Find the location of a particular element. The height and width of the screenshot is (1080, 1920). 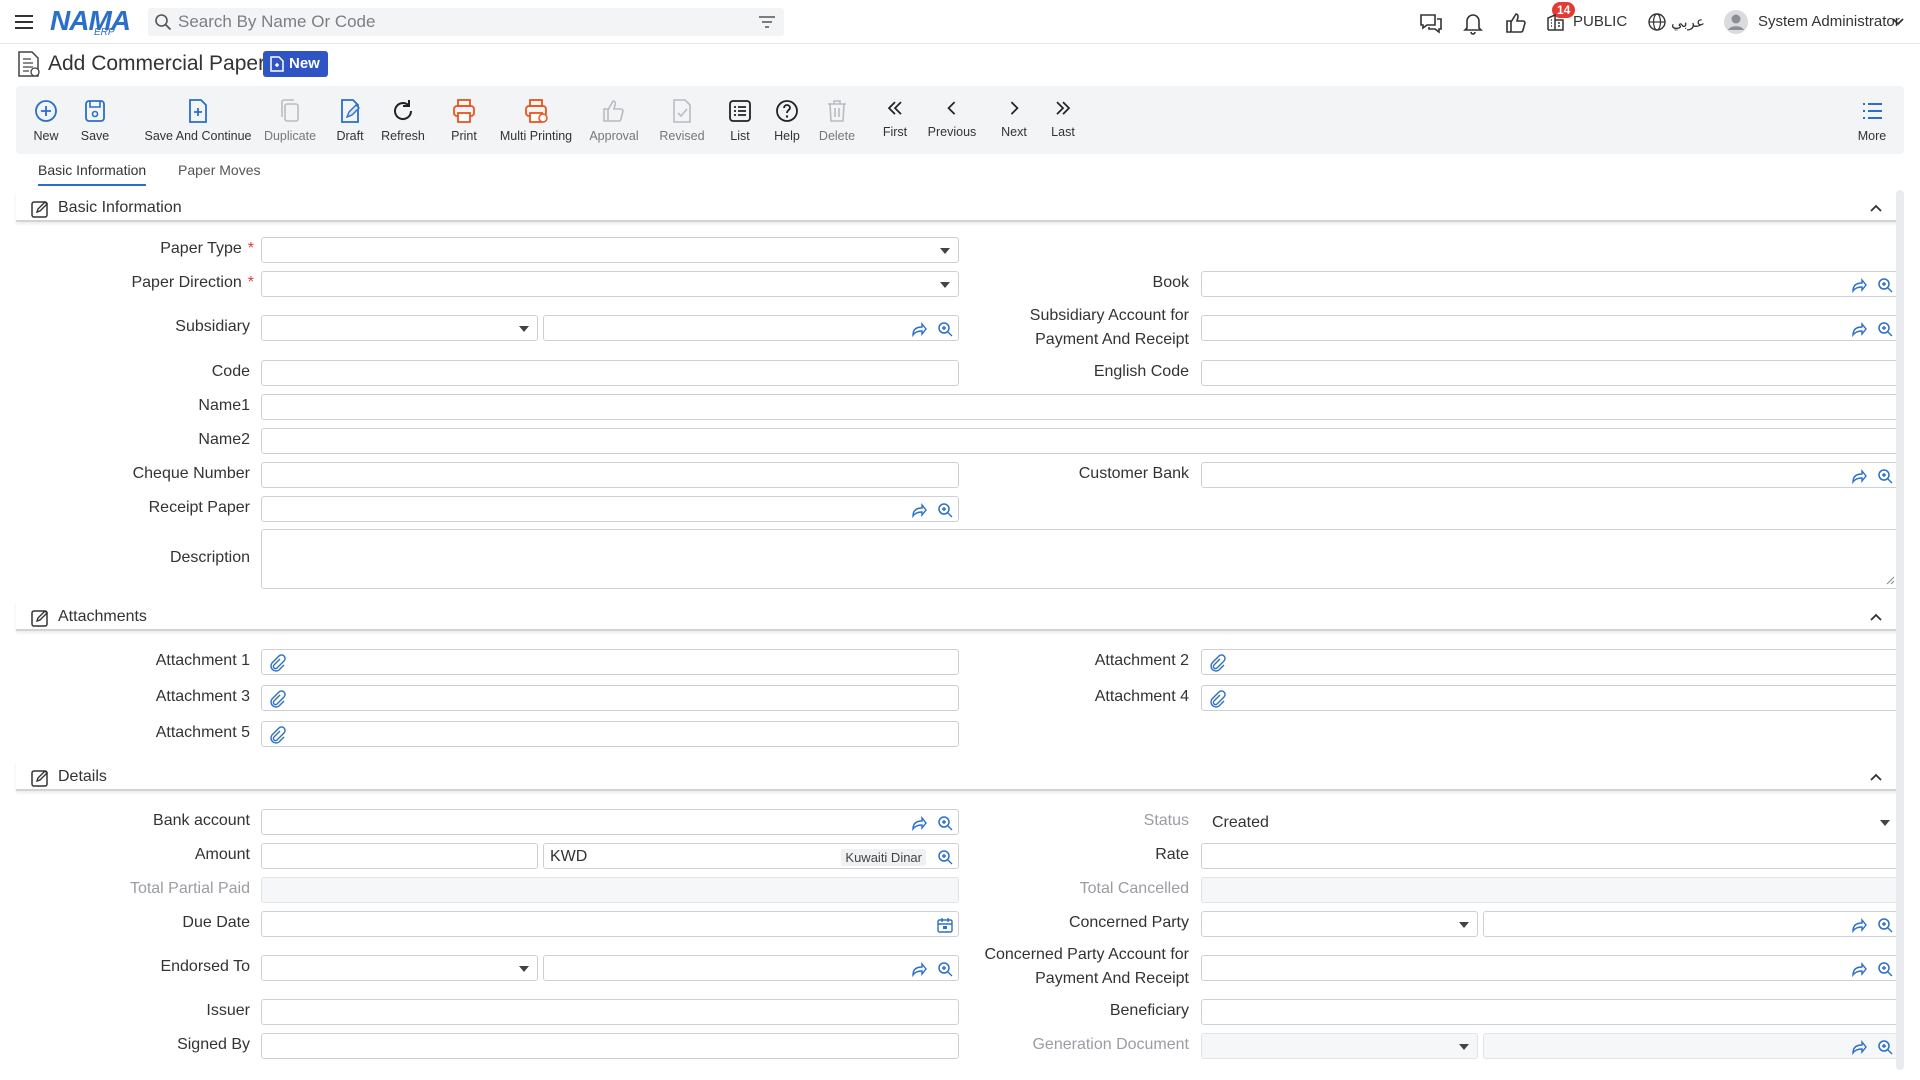

last-button: Last is located at coordinates (1063, 120).